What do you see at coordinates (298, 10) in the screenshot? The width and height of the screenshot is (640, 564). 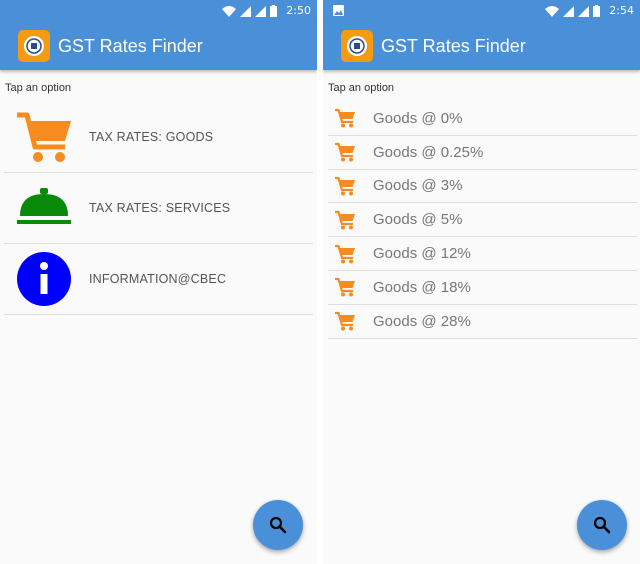 I see `status-time: 2:50` at bounding box center [298, 10].